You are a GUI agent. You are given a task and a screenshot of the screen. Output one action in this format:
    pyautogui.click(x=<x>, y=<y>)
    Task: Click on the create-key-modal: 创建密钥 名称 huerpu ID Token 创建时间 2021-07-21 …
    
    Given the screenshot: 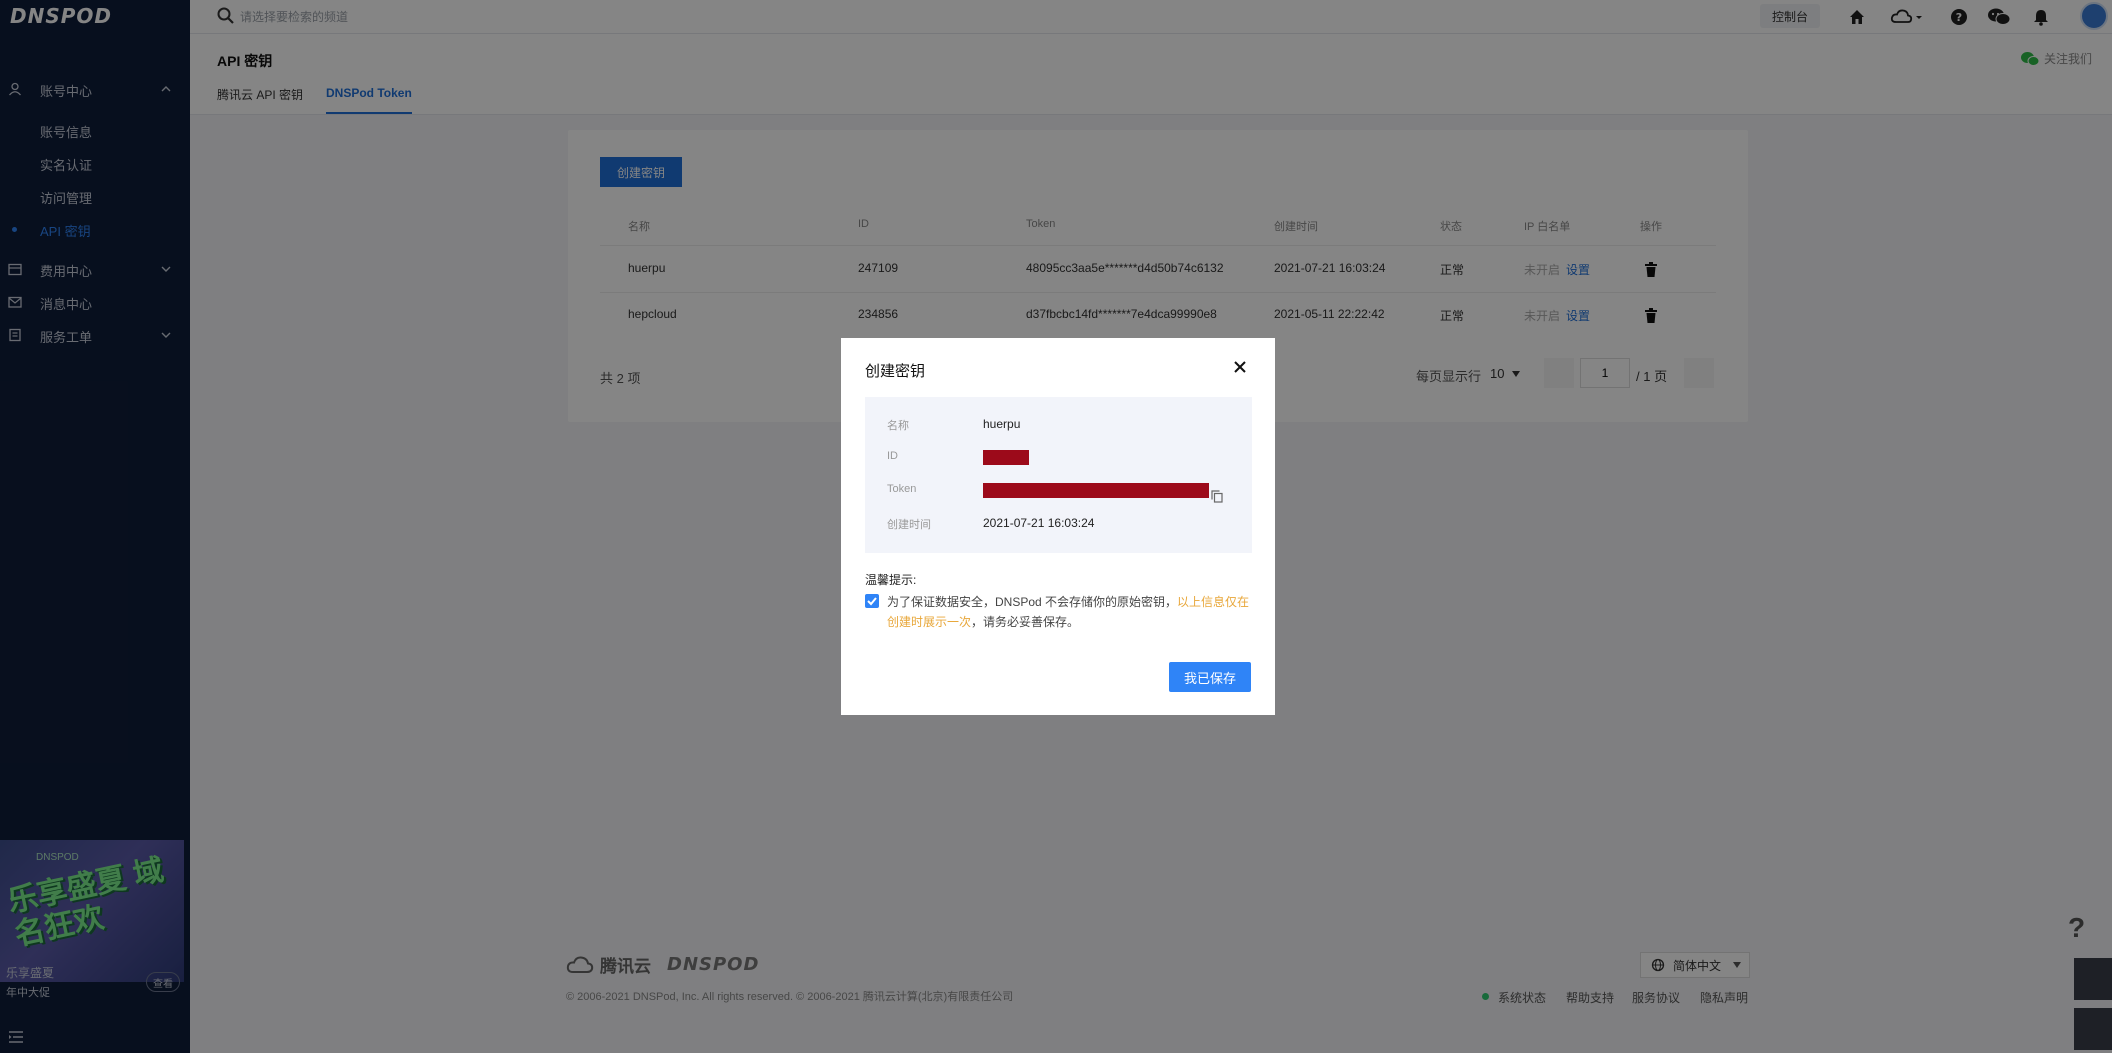 What is the action you would take?
    pyautogui.click(x=1058, y=526)
    